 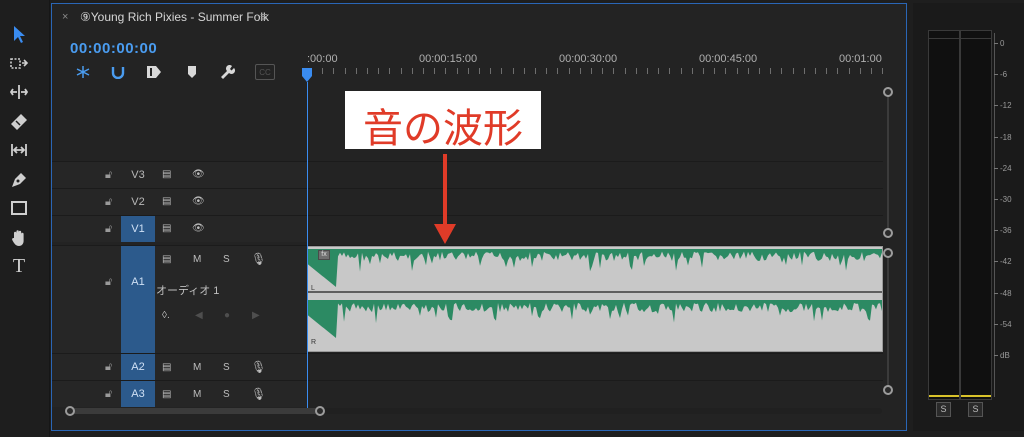 What do you see at coordinates (179, 174) in the screenshot?
I see `track-header-v3: 🔓︎ V3 ▤ 👁︎` at bounding box center [179, 174].